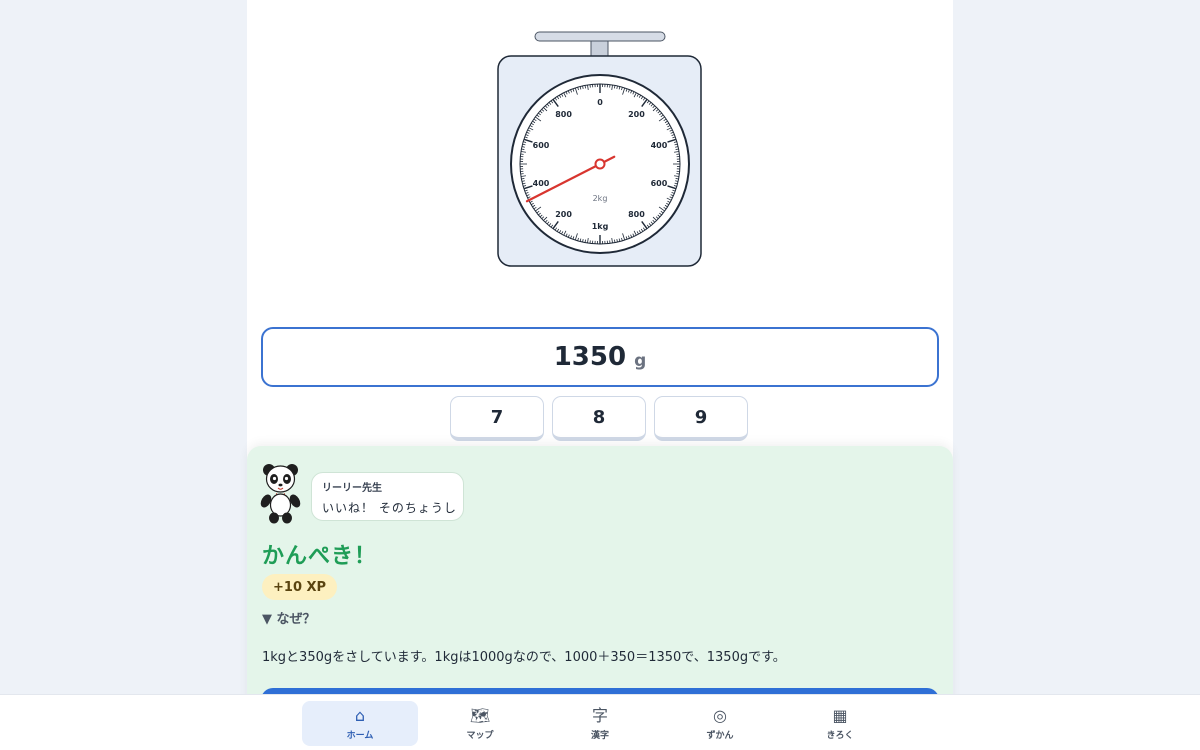 The image size is (1200, 750). What do you see at coordinates (300, 587) in the screenshot?
I see `xp-badge: +10 XP` at bounding box center [300, 587].